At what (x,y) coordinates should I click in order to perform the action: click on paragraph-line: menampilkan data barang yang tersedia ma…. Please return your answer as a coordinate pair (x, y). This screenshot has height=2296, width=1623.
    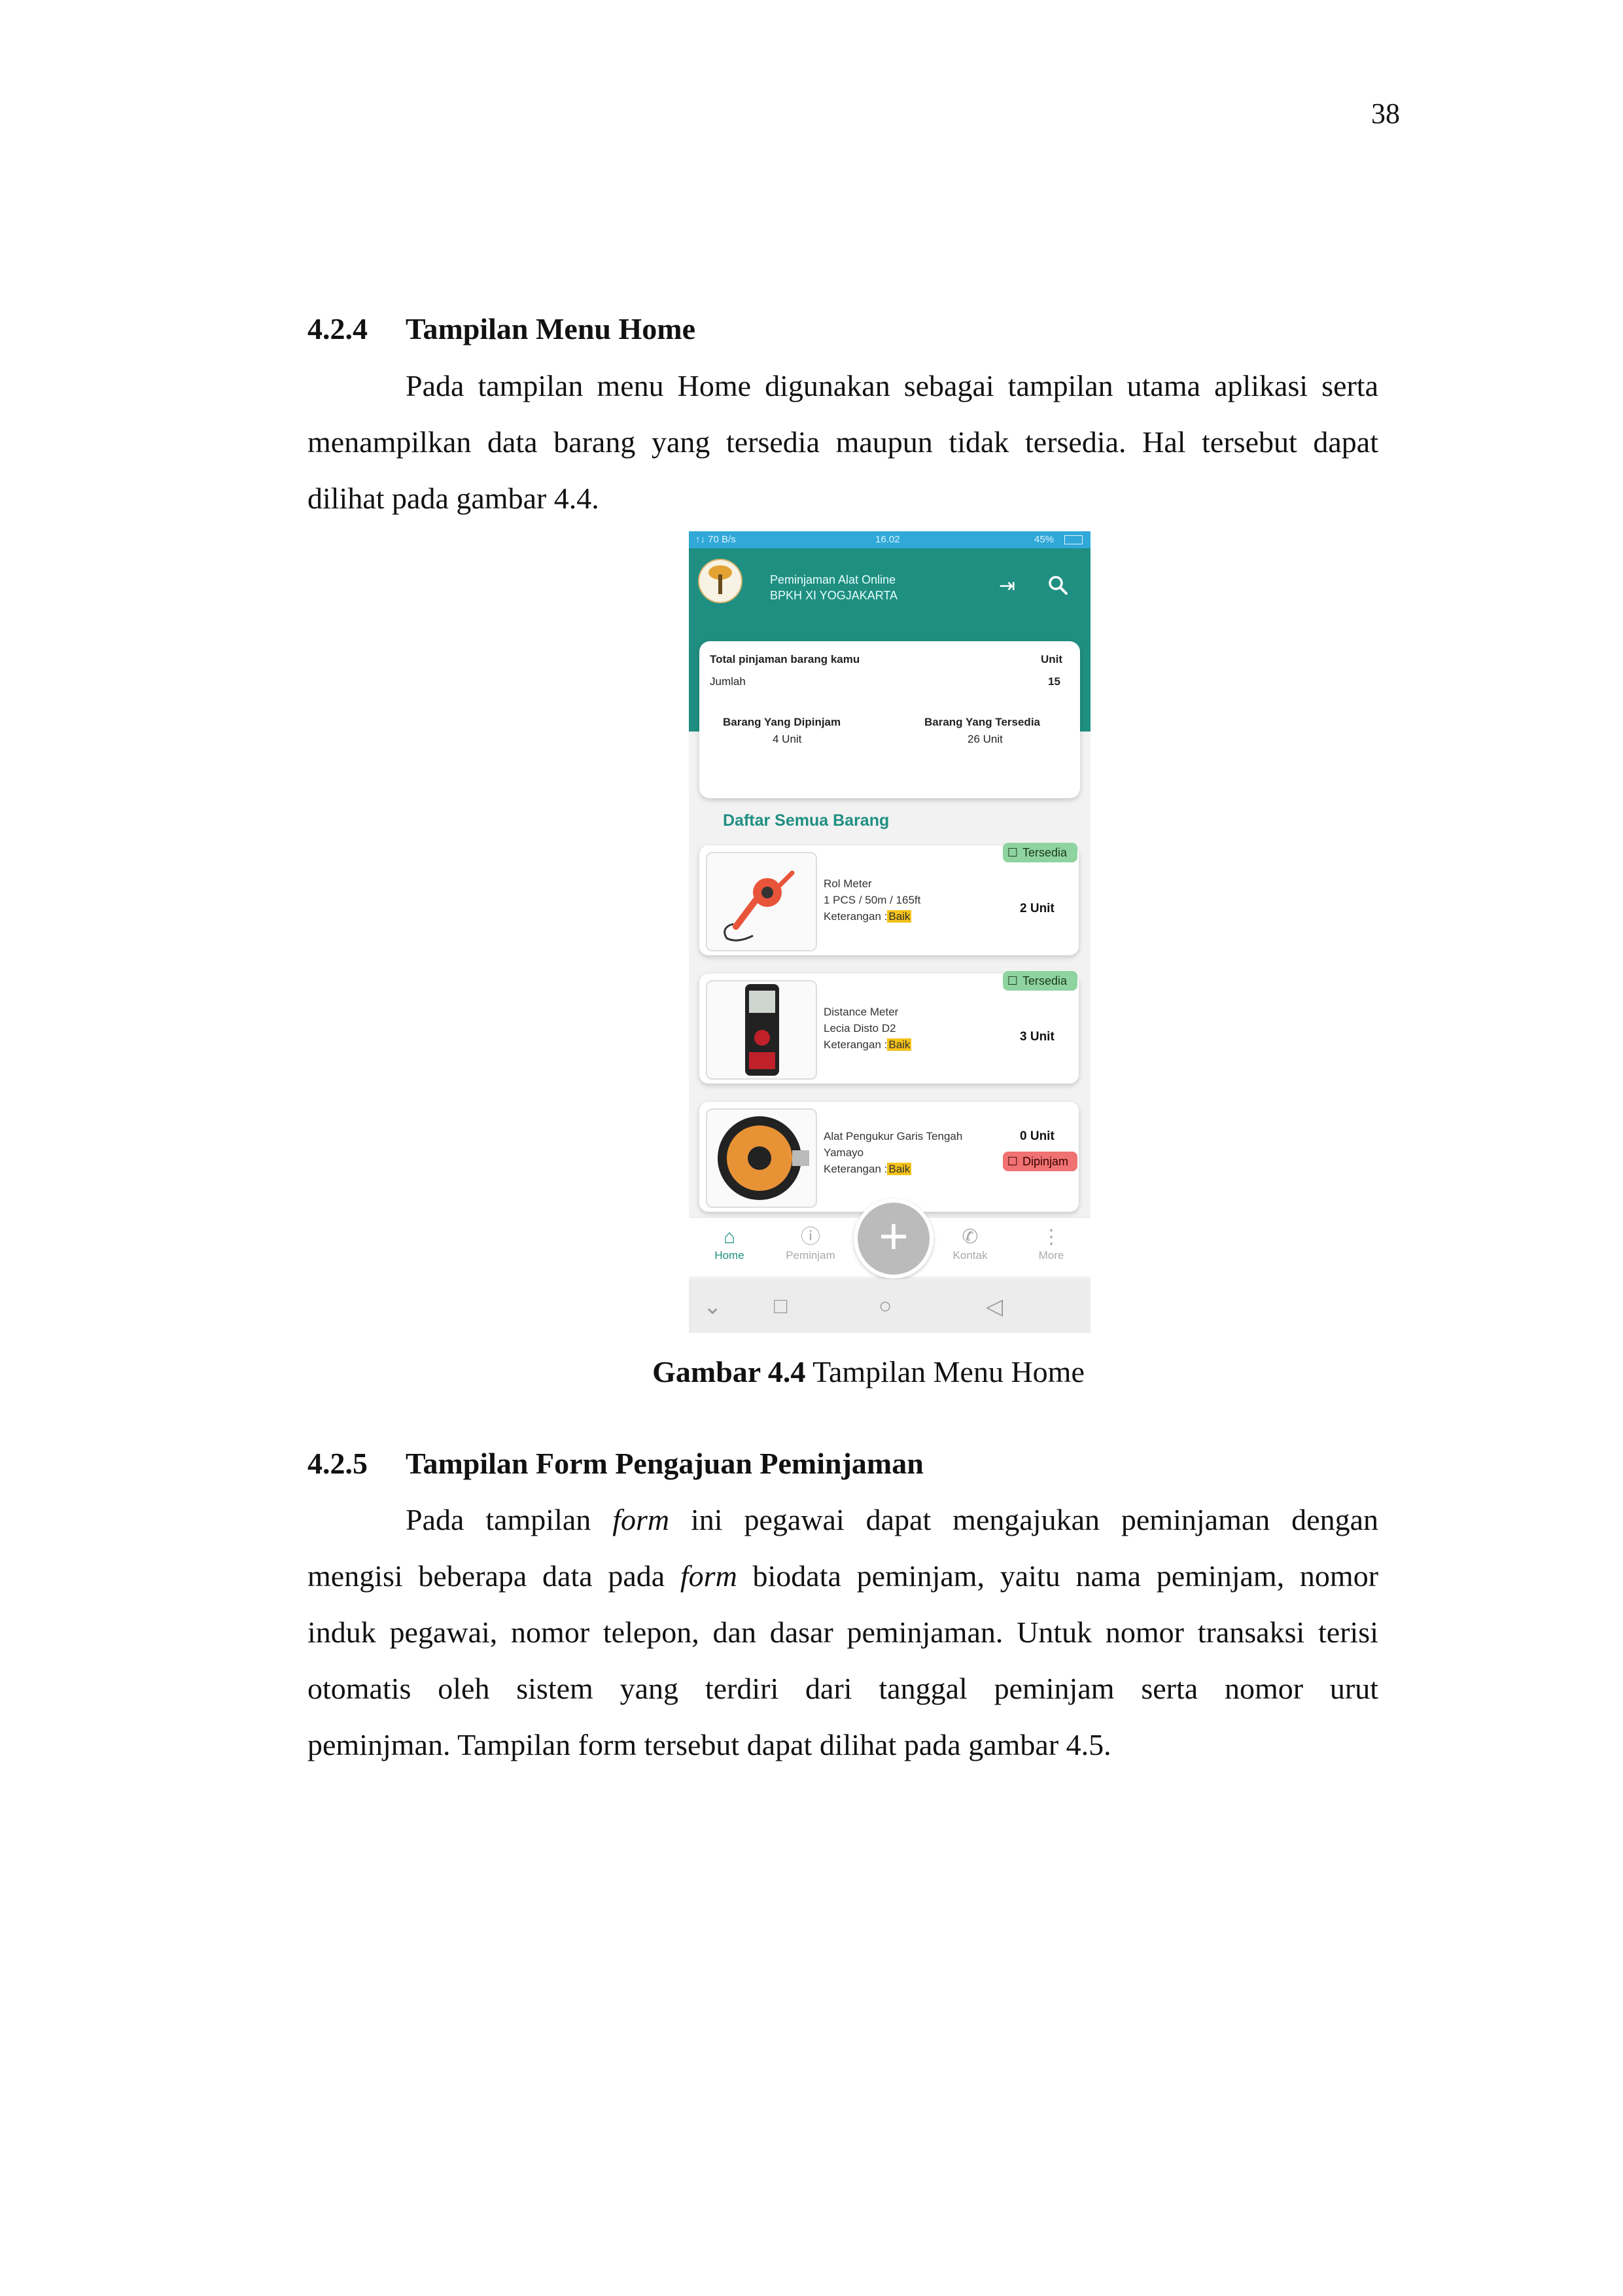
    Looking at the image, I should click on (843, 442).